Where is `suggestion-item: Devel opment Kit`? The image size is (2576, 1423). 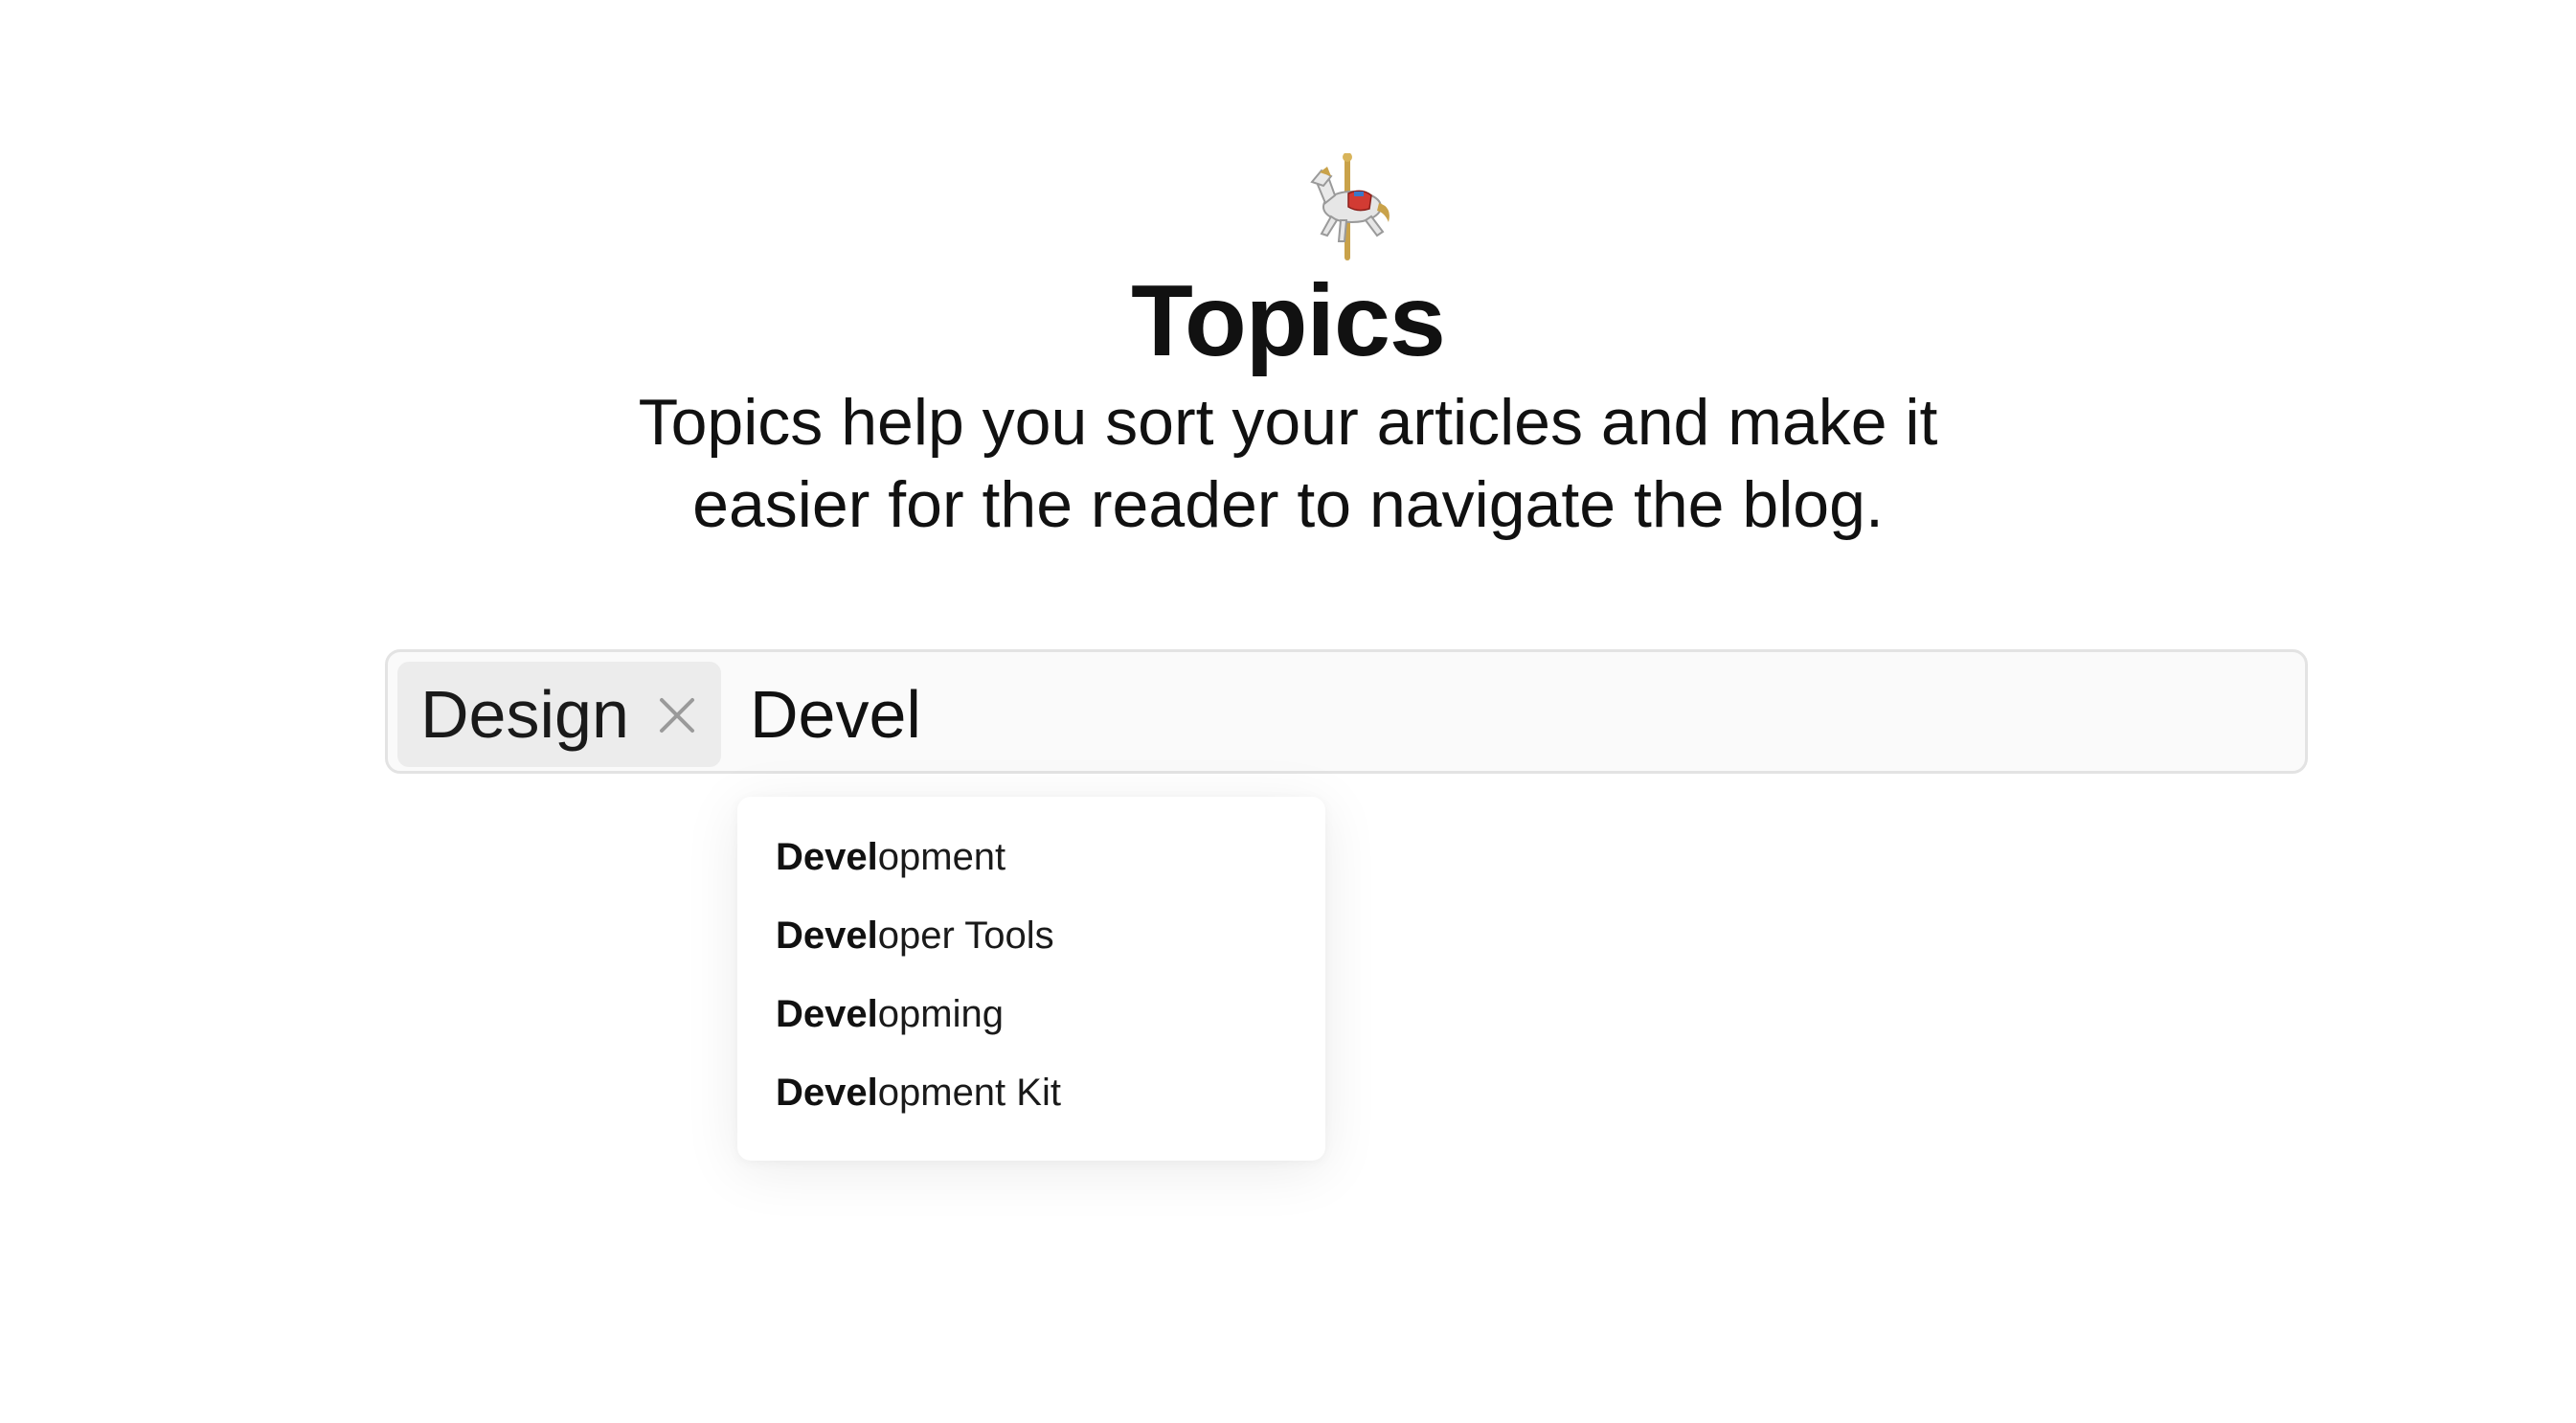
suggestion-item: Devel opment Kit is located at coordinates (1031, 1092).